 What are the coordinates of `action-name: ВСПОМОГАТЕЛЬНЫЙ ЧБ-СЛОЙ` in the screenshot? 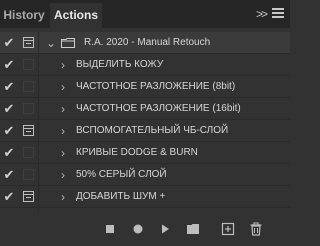 It's located at (152, 130).